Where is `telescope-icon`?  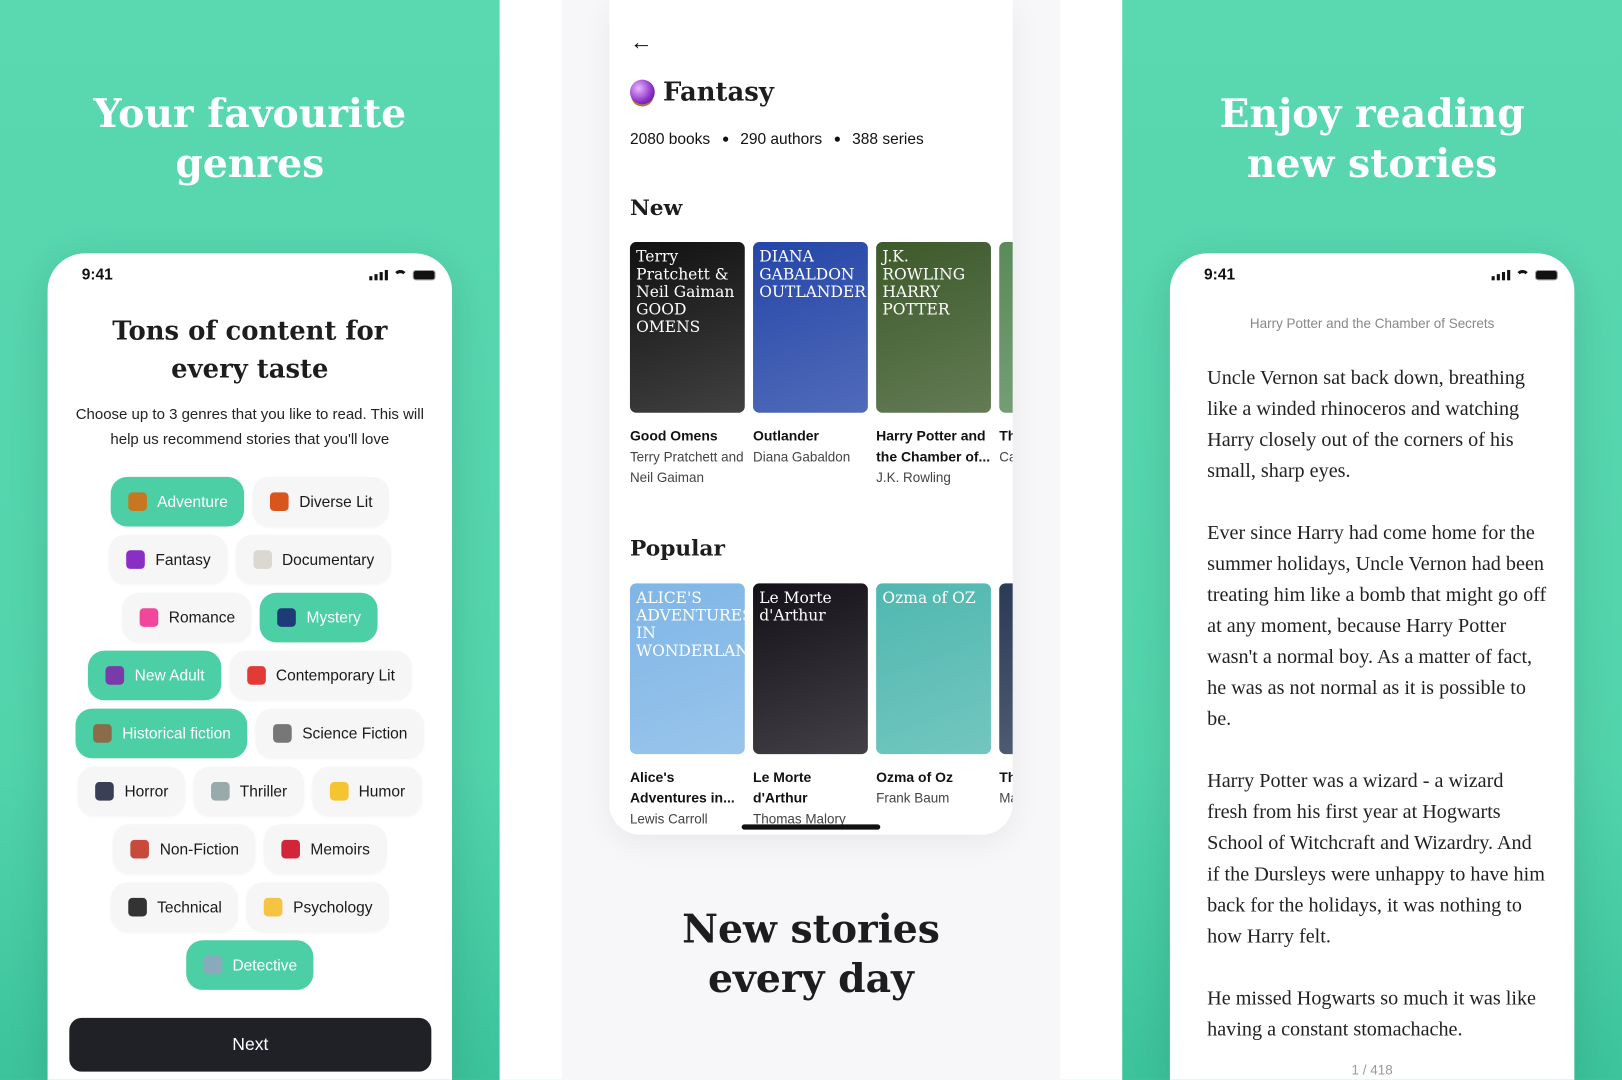
telescope-icon is located at coordinates (282, 733).